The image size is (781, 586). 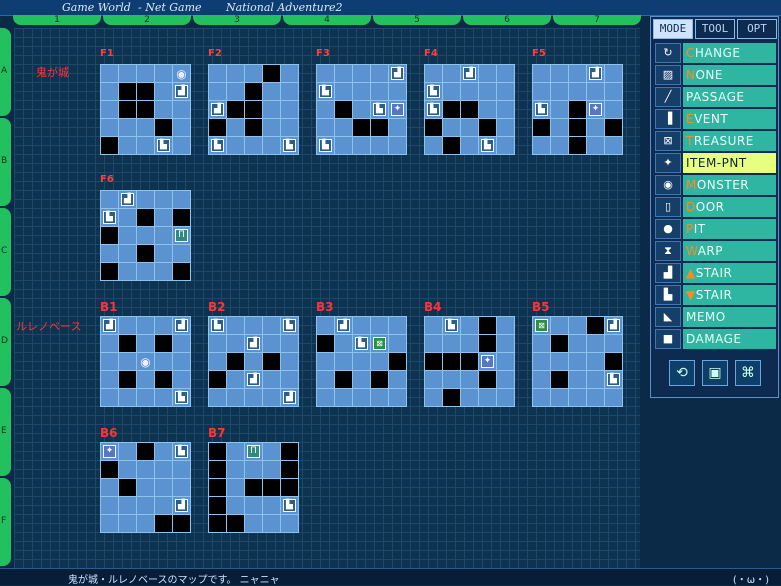 I want to click on mode-stair: ▟ ▲STAIR, so click(x=715, y=273).